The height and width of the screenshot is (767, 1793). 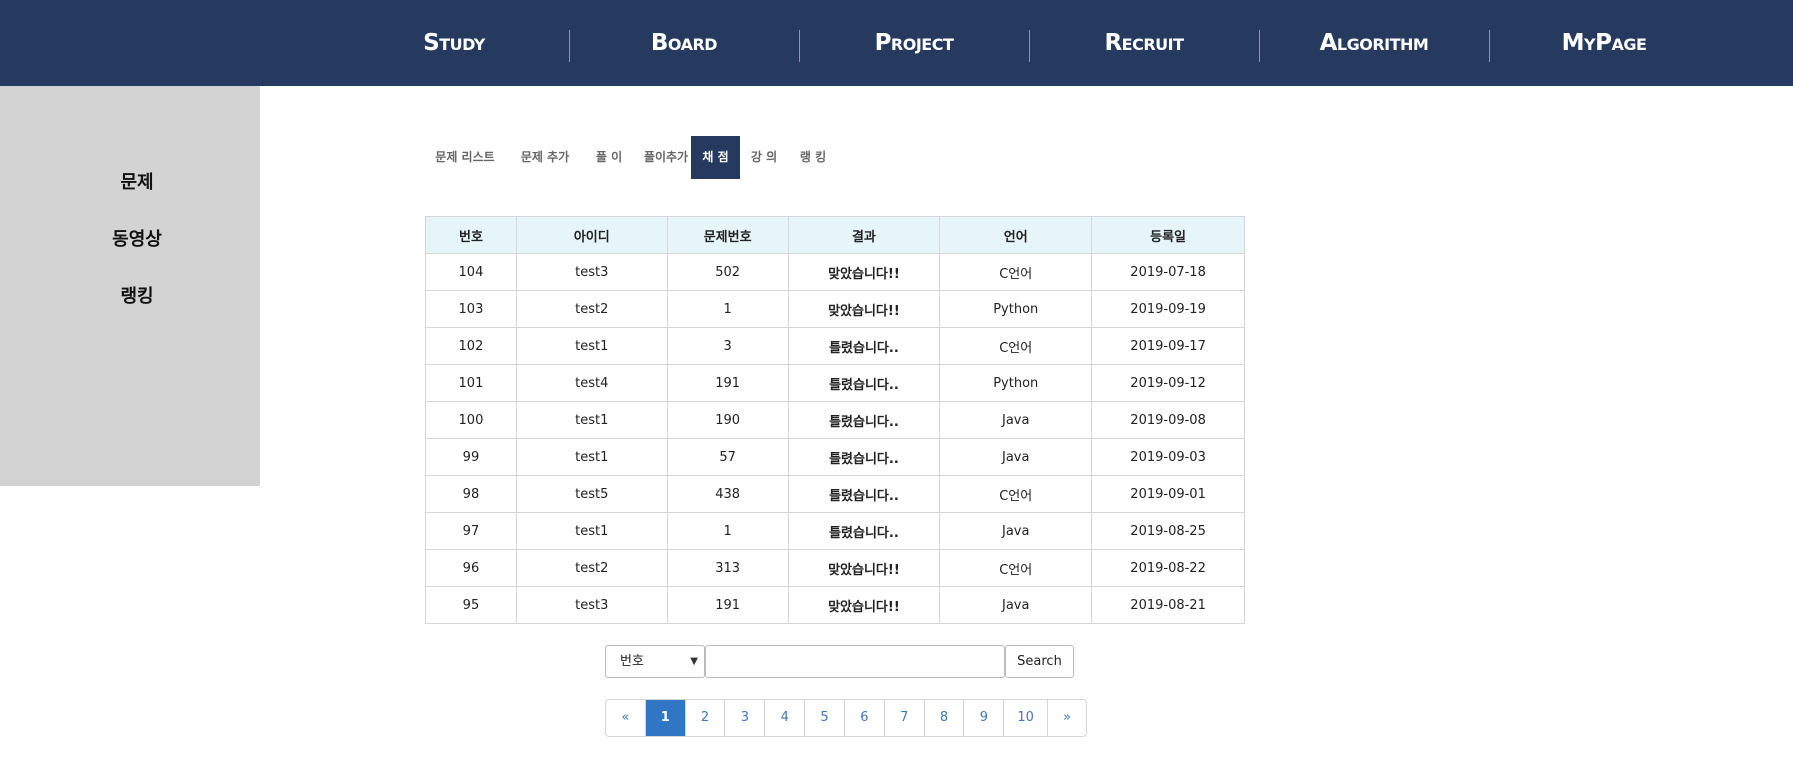 I want to click on page-6: 6, so click(x=865, y=718).